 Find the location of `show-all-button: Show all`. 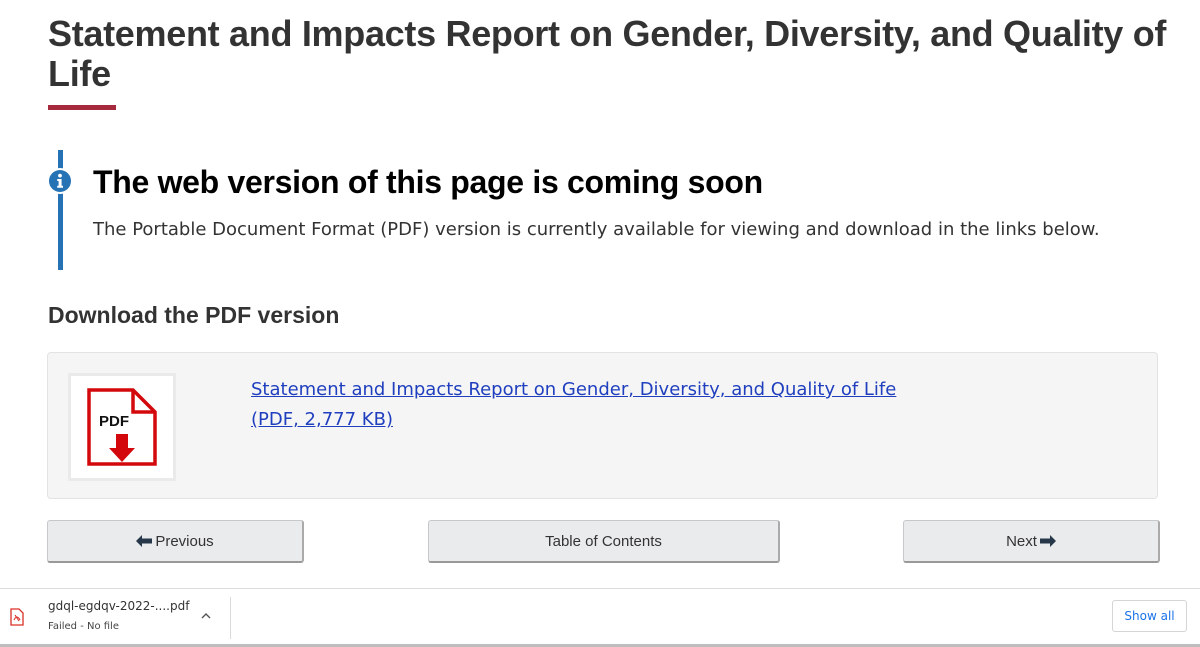

show-all-button: Show all is located at coordinates (1149, 616).